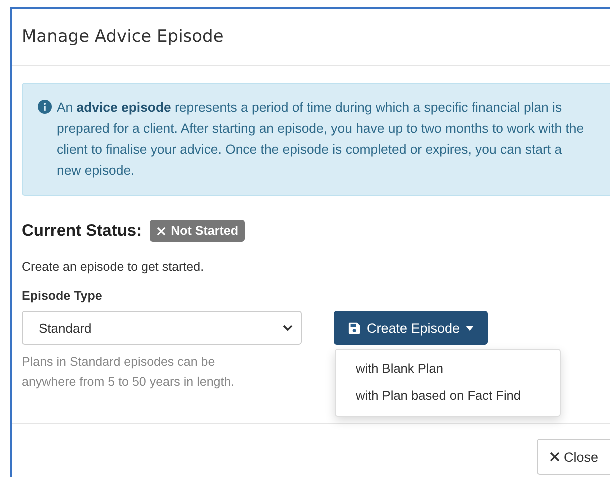  I want to click on info-icon, so click(45, 107).